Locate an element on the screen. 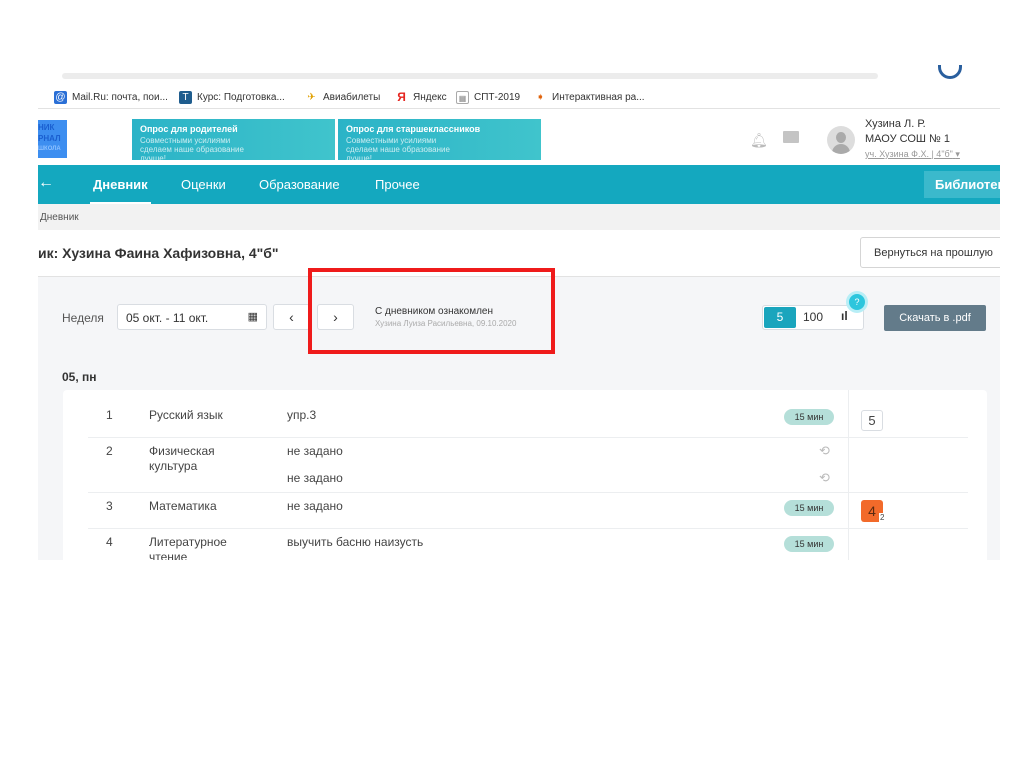  day-label: 05, пн is located at coordinates (79, 377).